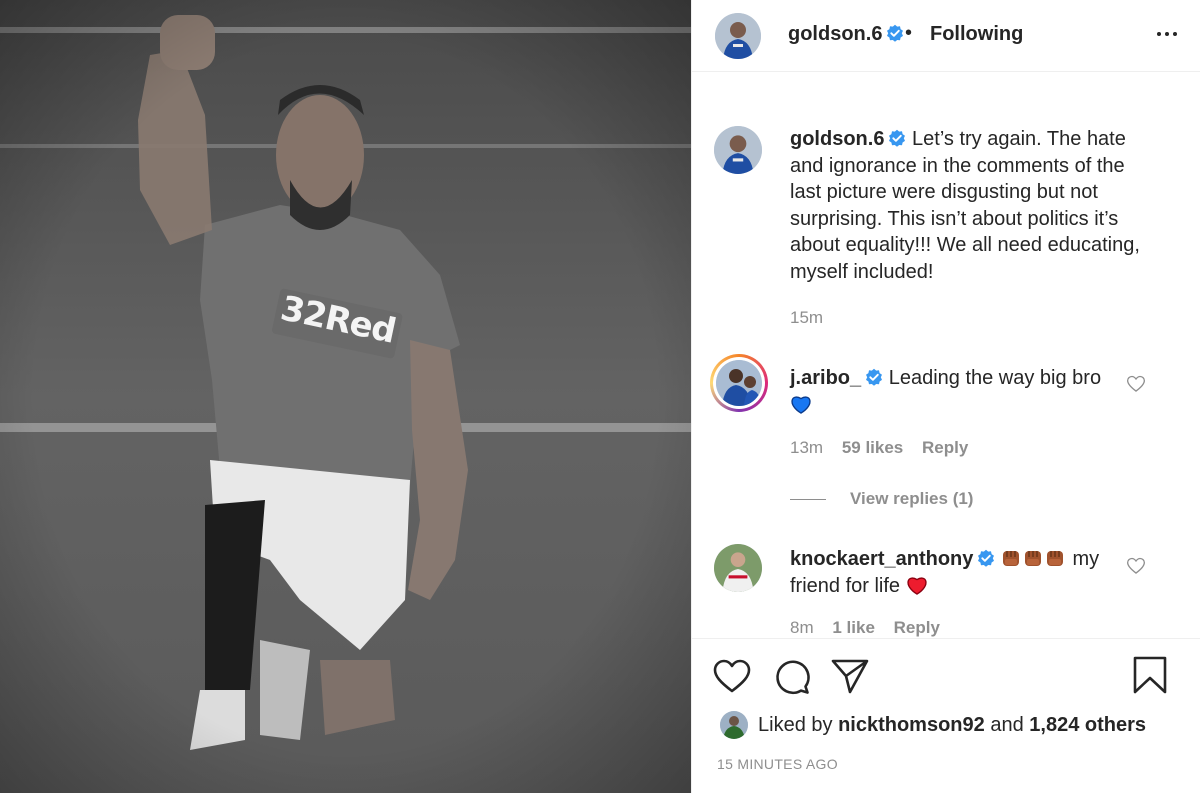 This screenshot has height=793, width=1200. Describe the element at coordinates (732, 677) in the screenshot. I see `heart-outline-icon` at that location.